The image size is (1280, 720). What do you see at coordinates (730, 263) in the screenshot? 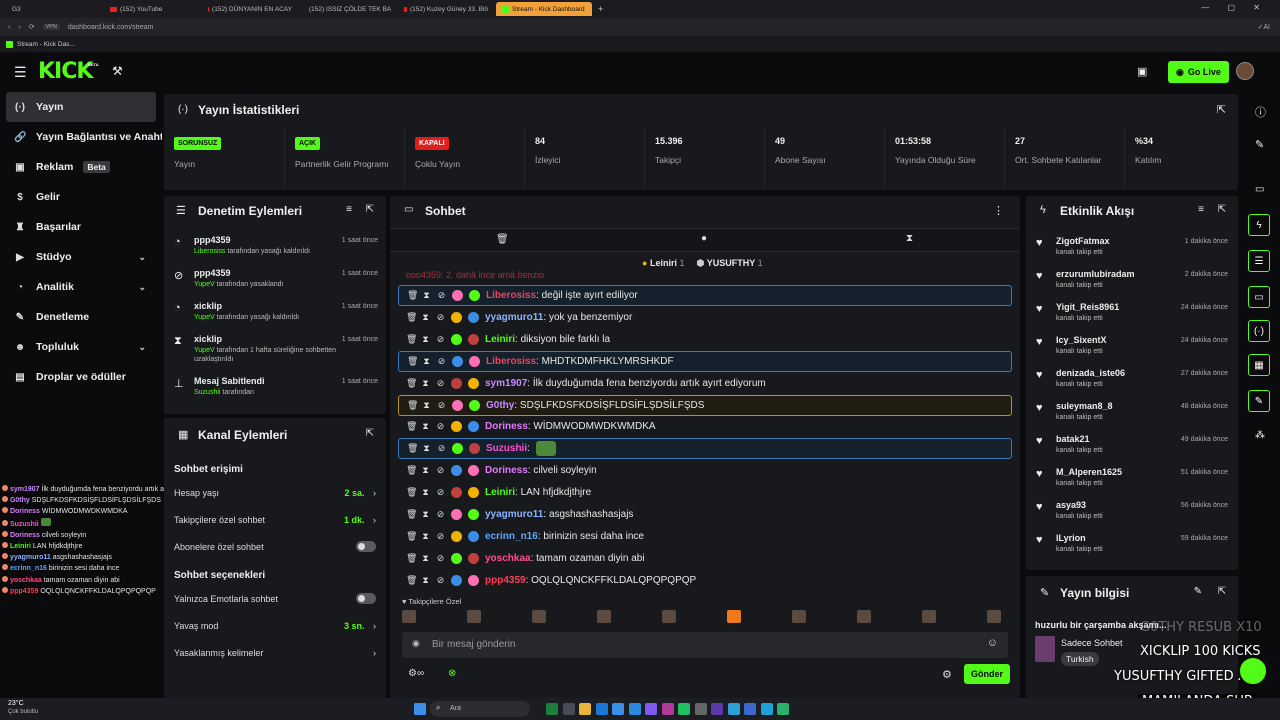
I see `pinned-user-b: ⬢ YUSUFTHY 1` at bounding box center [730, 263].